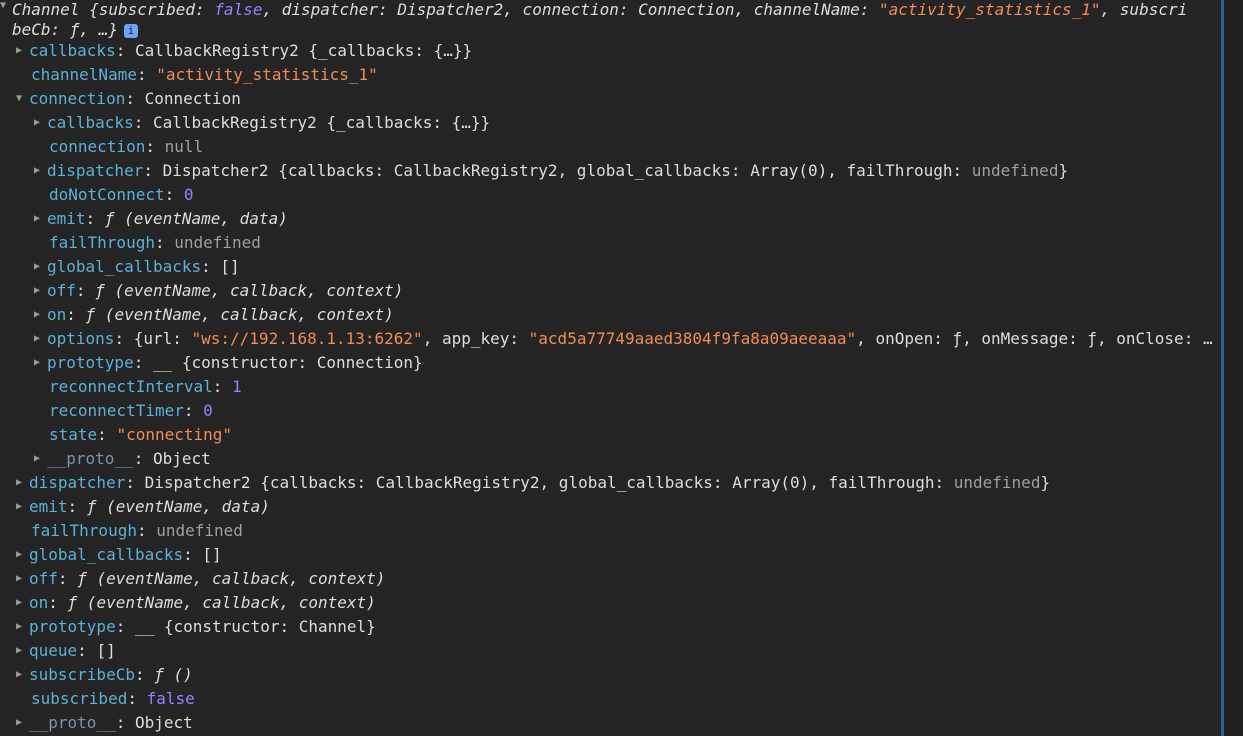 The height and width of the screenshot is (736, 1243). Describe the element at coordinates (178, 674) in the screenshot. I see `function-signature: ()` at that location.